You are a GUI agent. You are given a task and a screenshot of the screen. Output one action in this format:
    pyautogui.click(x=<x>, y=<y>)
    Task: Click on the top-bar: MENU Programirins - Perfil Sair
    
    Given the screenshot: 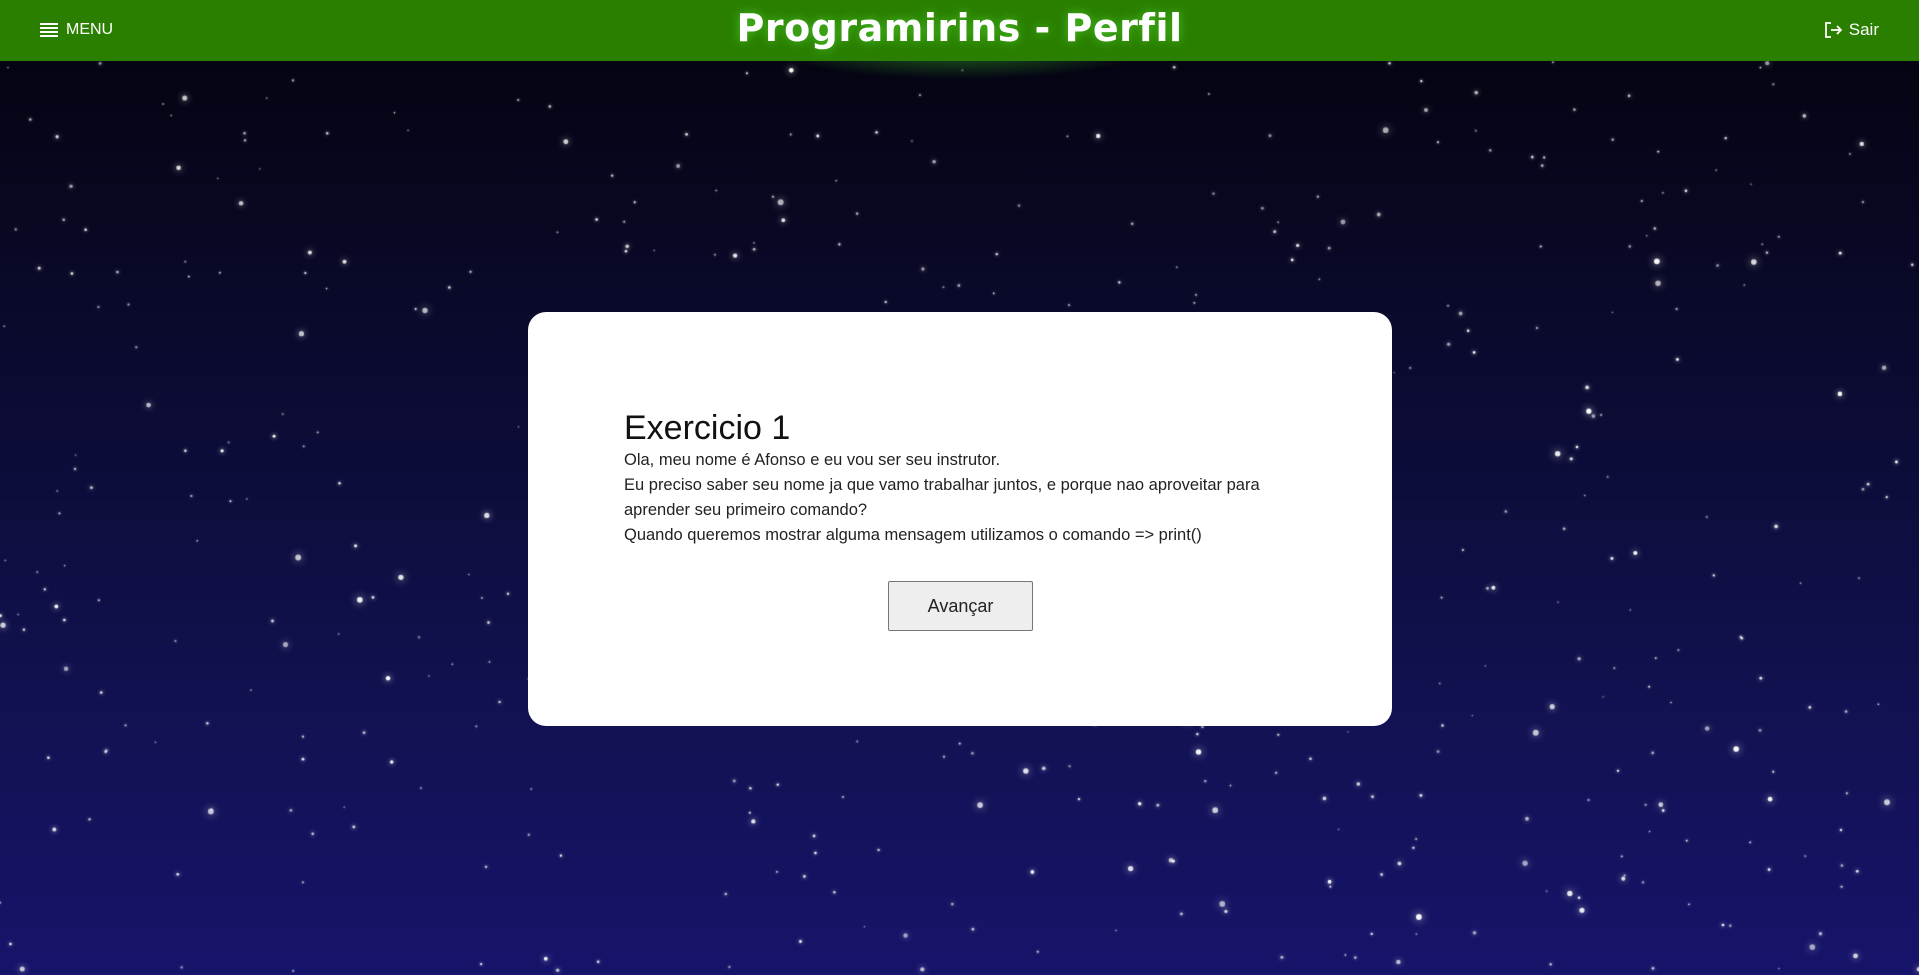 What is the action you would take?
    pyautogui.click(x=959, y=30)
    